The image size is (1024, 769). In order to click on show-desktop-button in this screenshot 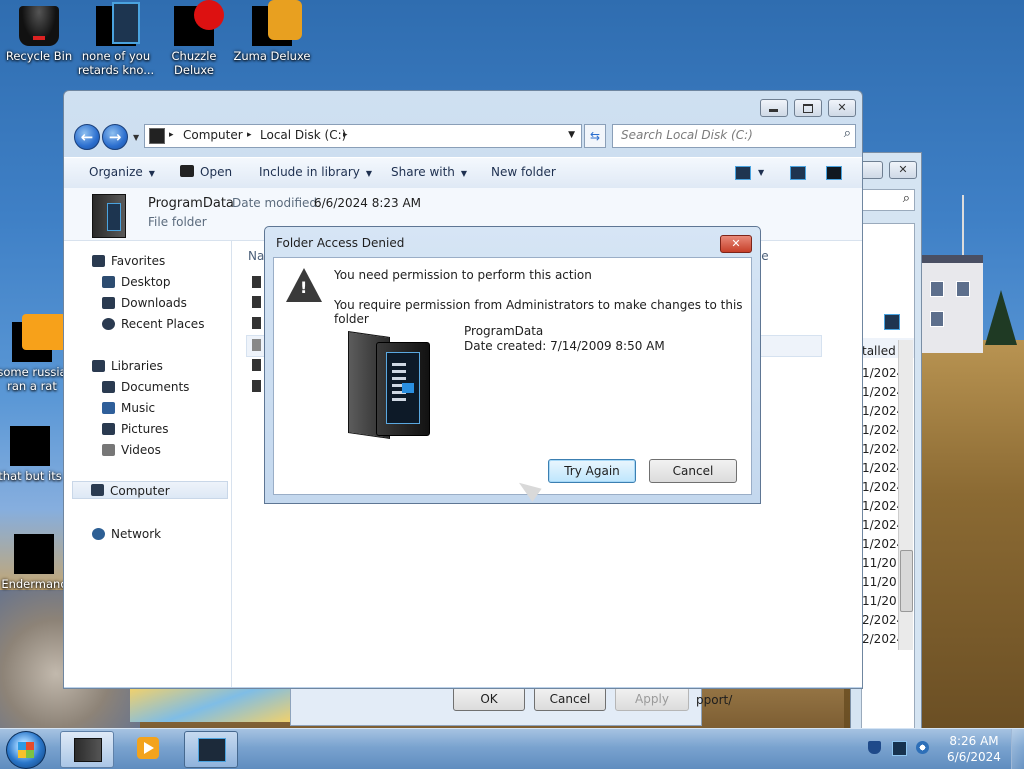, I will do `click(1017, 749)`.